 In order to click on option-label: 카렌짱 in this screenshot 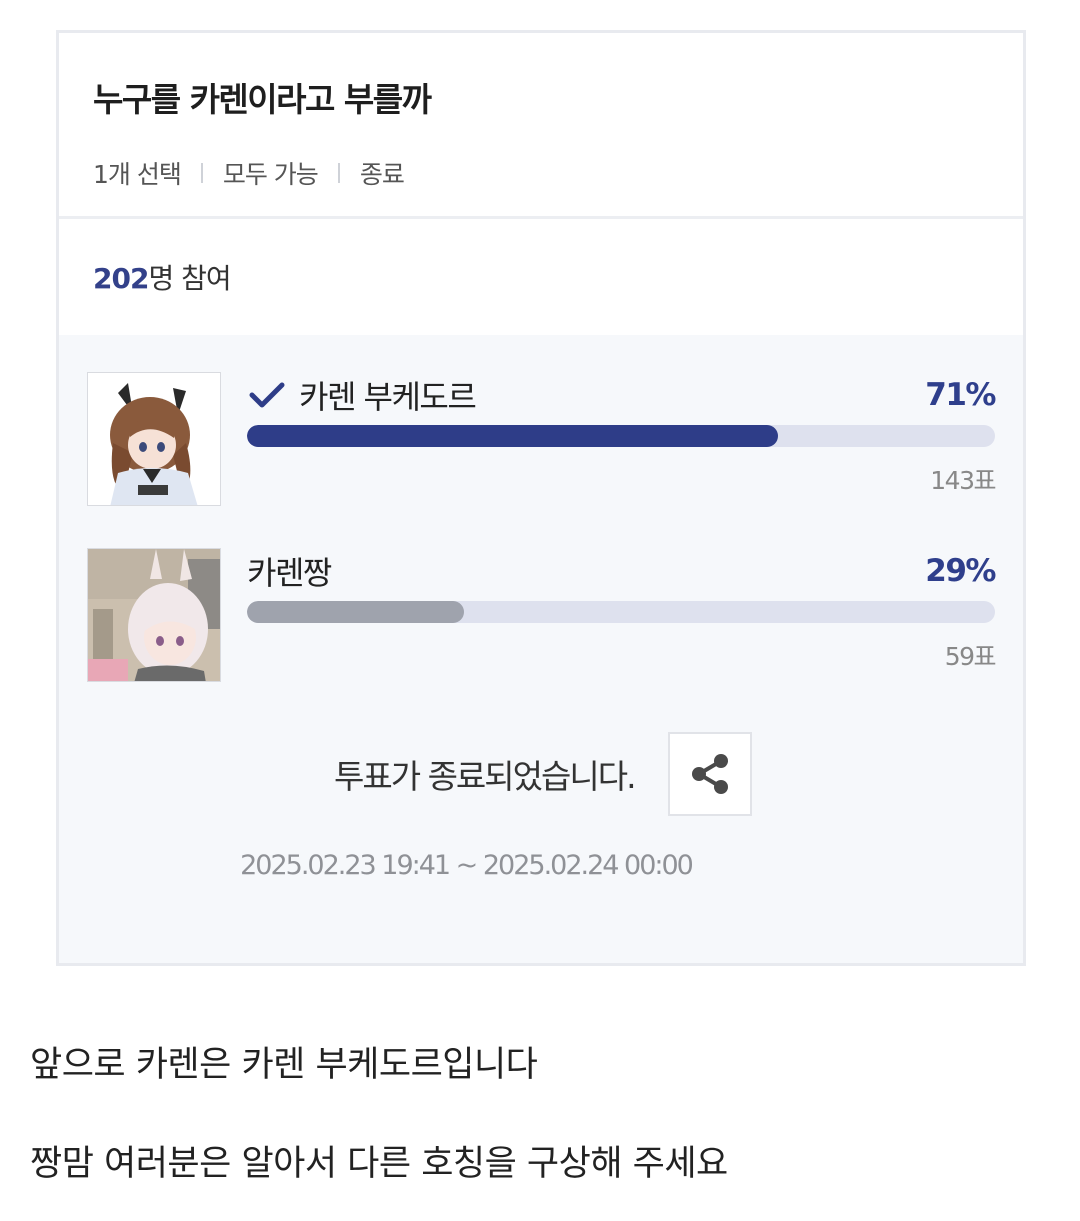, I will do `click(289, 573)`.